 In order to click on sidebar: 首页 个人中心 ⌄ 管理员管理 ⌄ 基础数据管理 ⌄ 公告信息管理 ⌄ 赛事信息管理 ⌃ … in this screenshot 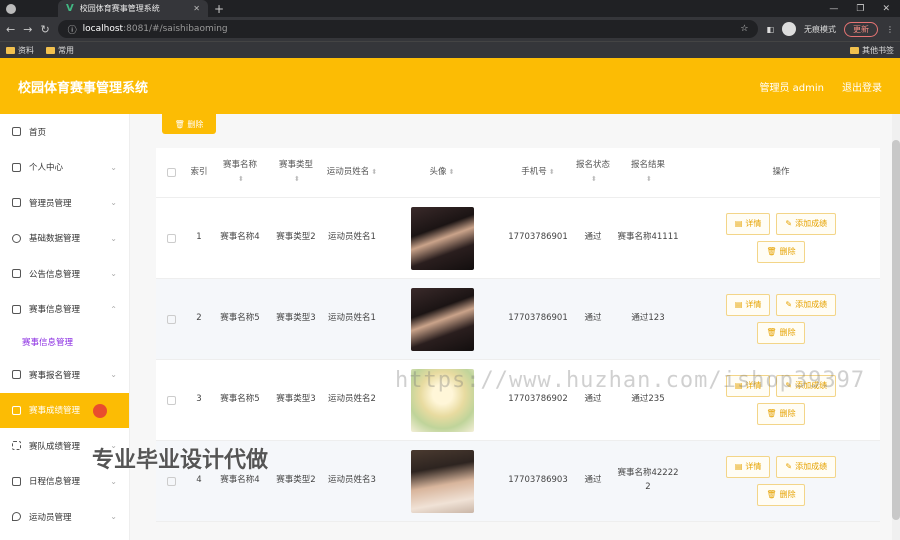, I will do `click(65, 327)`.